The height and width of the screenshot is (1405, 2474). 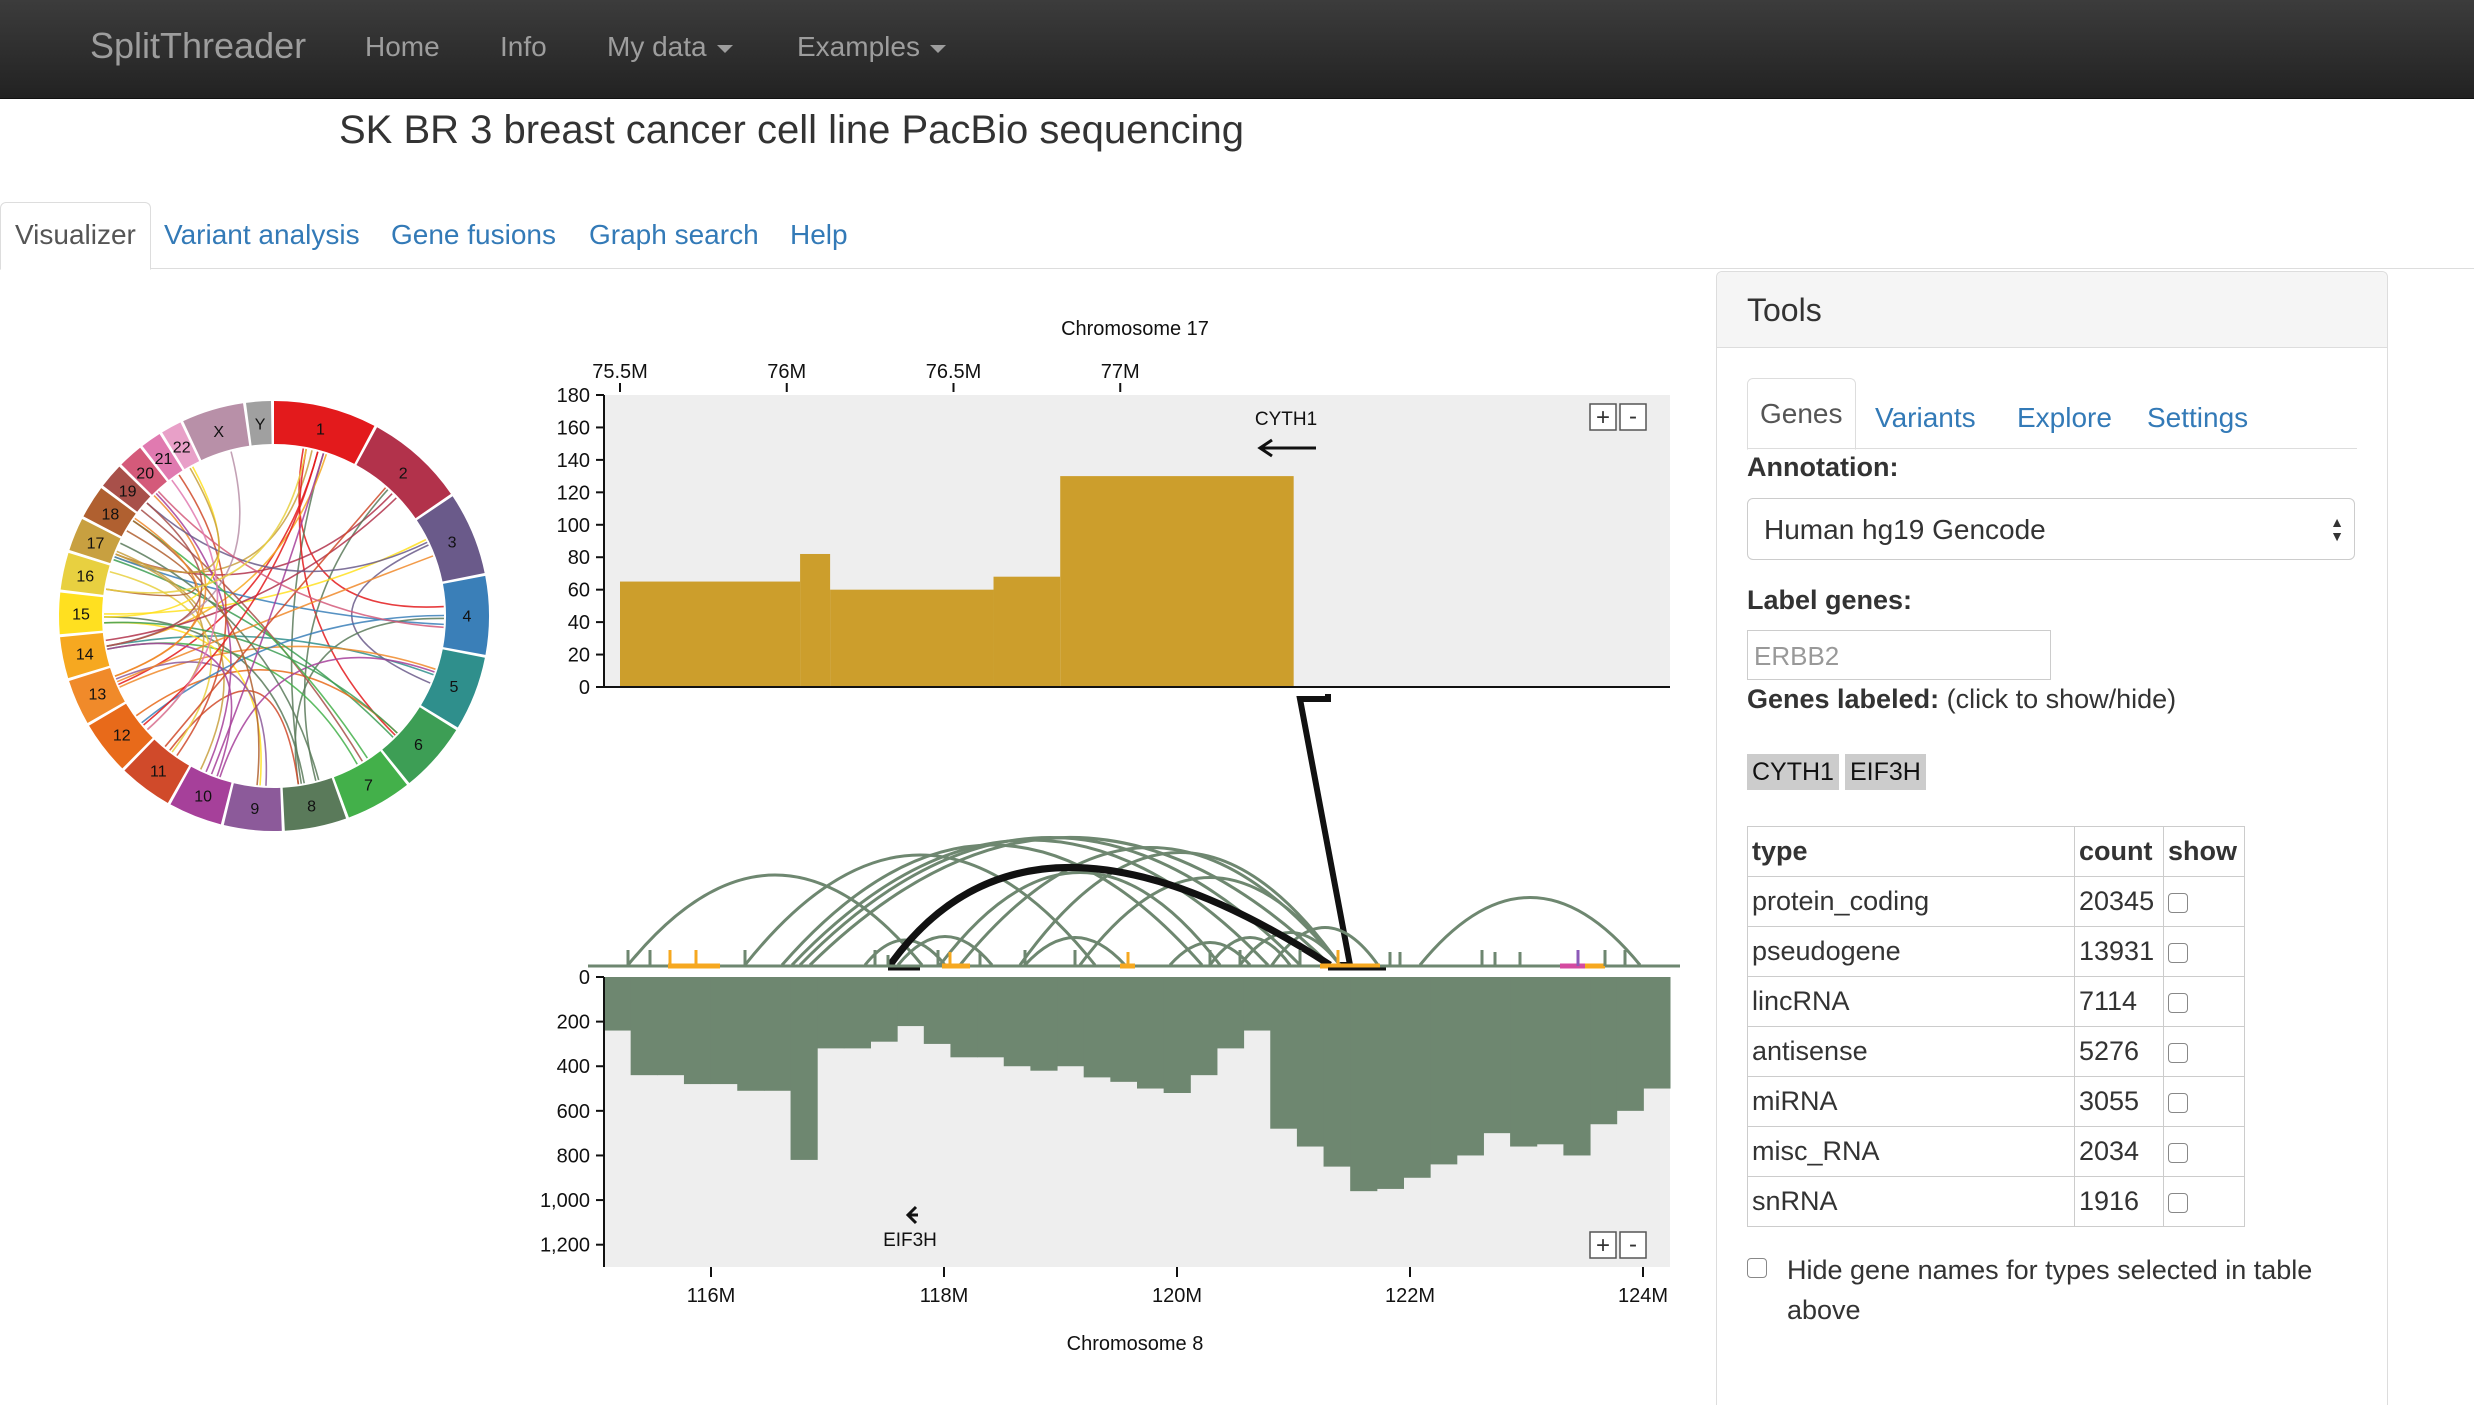 I want to click on table-row: snRNA 1916, so click(x=1996, y=1201).